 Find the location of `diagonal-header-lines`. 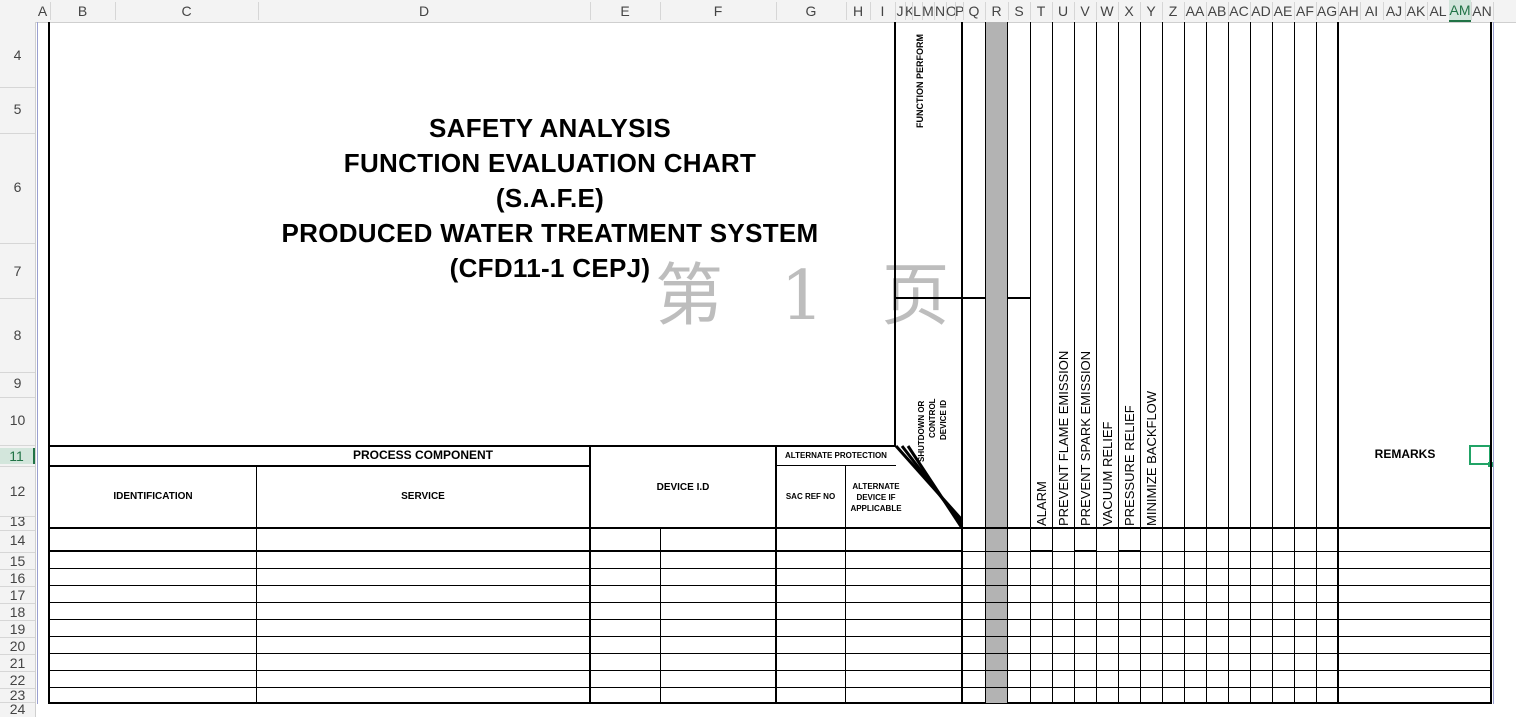

diagonal-header-lines is located at coordinates (929, 487).